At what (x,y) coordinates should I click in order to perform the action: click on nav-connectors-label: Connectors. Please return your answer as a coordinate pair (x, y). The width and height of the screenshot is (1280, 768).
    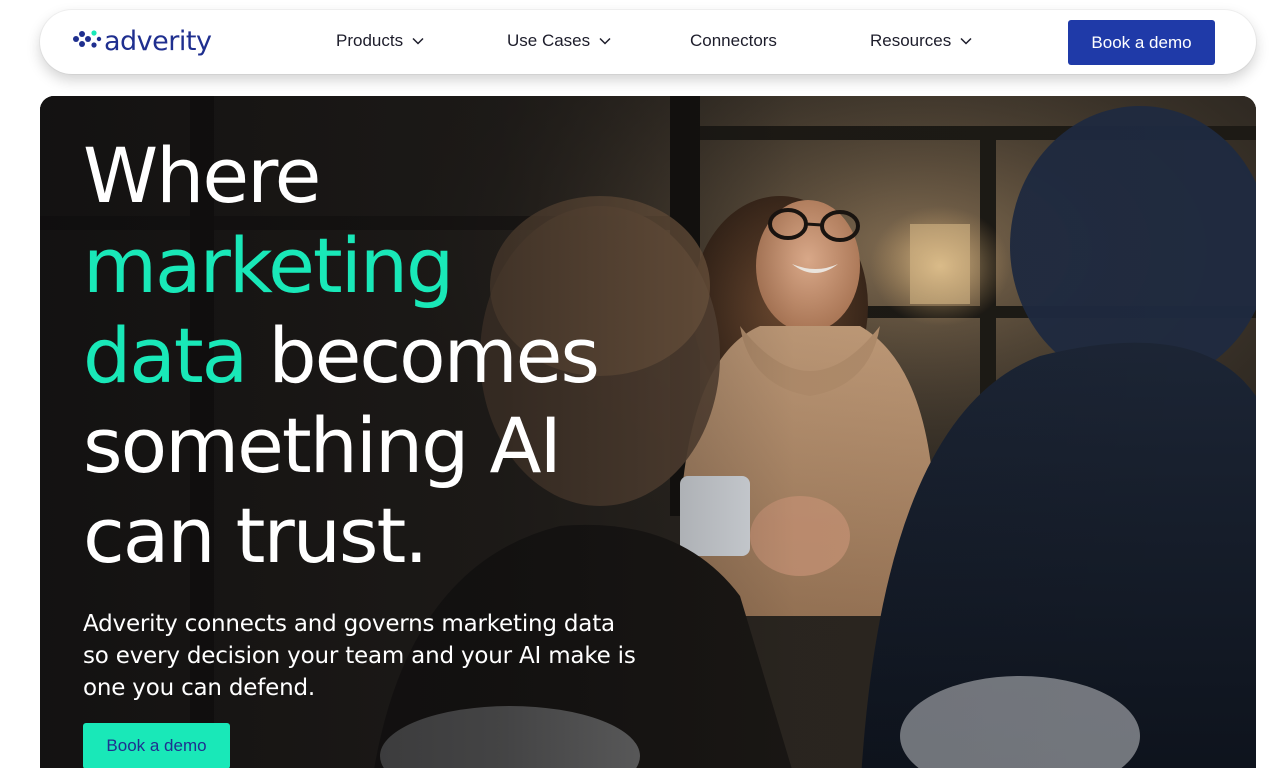
    Looking at the image, I should click on (733, 40).